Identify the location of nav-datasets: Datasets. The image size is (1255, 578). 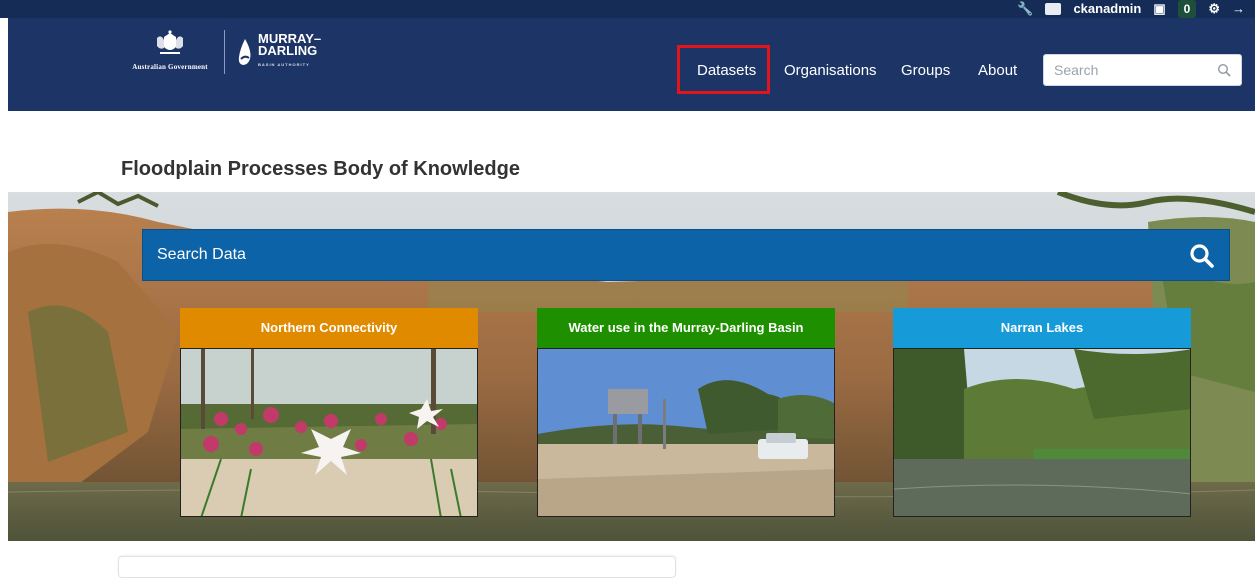
(726, 70).